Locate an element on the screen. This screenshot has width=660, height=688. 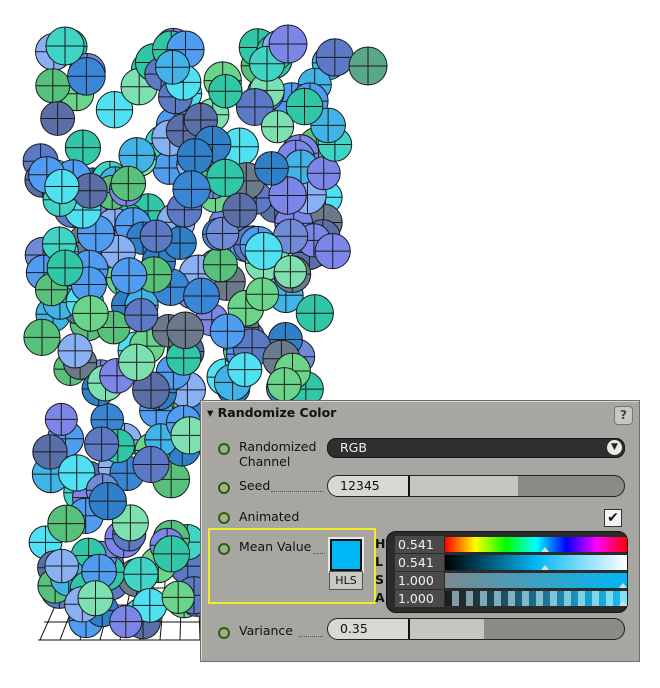
dropdown-arrow-icon: ▼ is located at coordinates (614, 447).